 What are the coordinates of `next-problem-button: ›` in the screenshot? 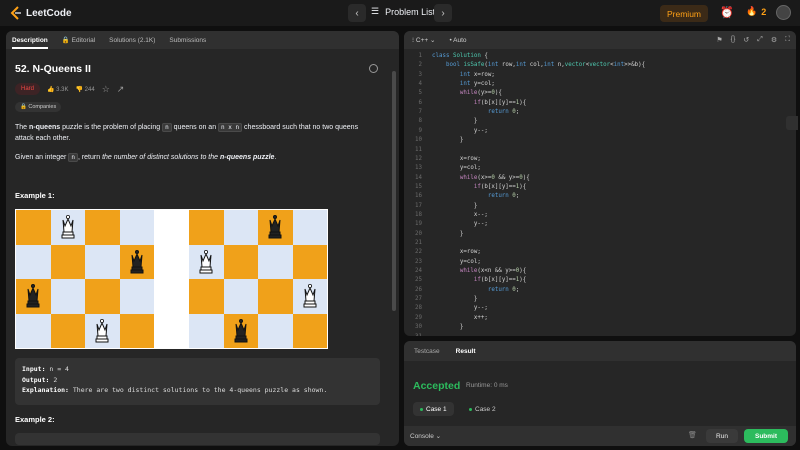 It's located at (443, 13).